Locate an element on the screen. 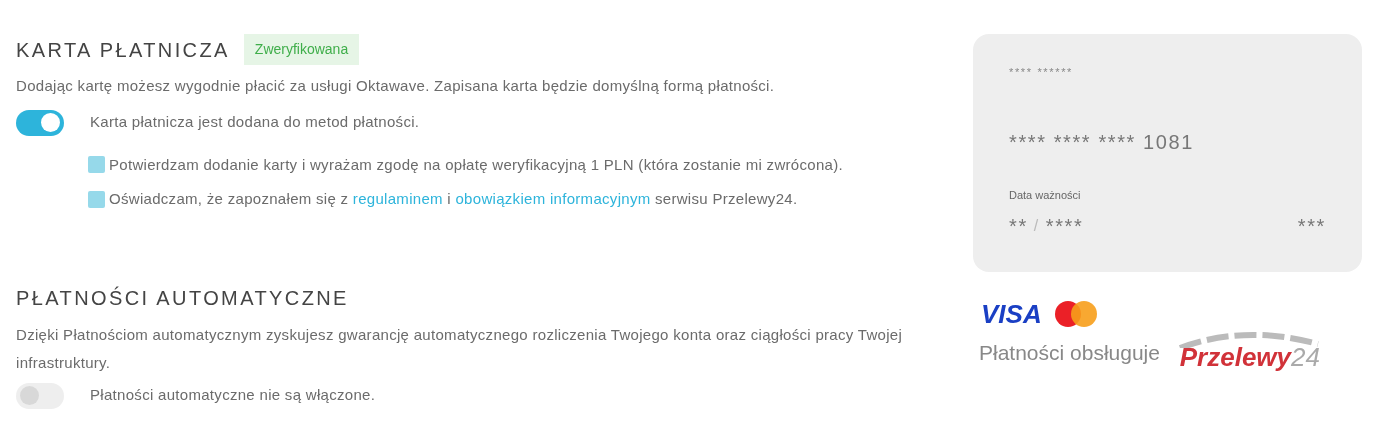 Image resolution: width=1384 pixels, height=448 pixels. expiry-label: Data ważności is located at coordinates (1045, 195).